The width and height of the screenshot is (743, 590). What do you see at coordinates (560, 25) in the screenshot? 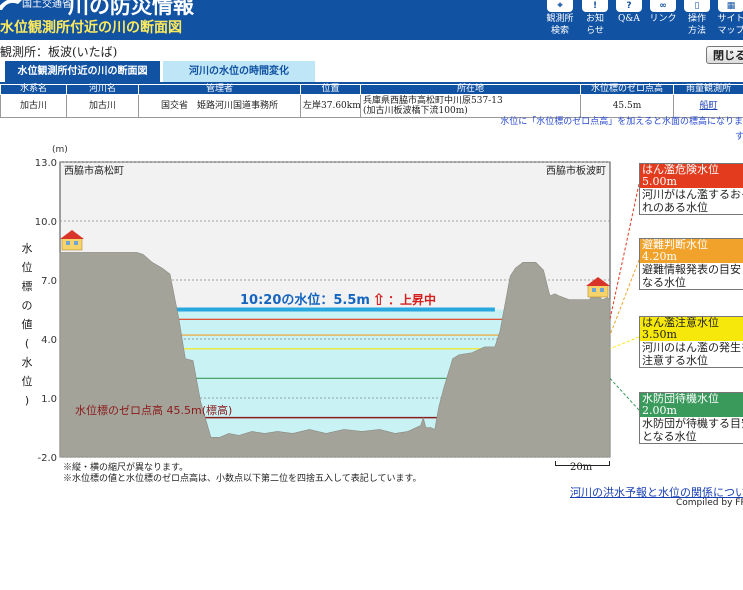
I see `station-search-label: 観測所 検索` at bounding box center [560, 25].